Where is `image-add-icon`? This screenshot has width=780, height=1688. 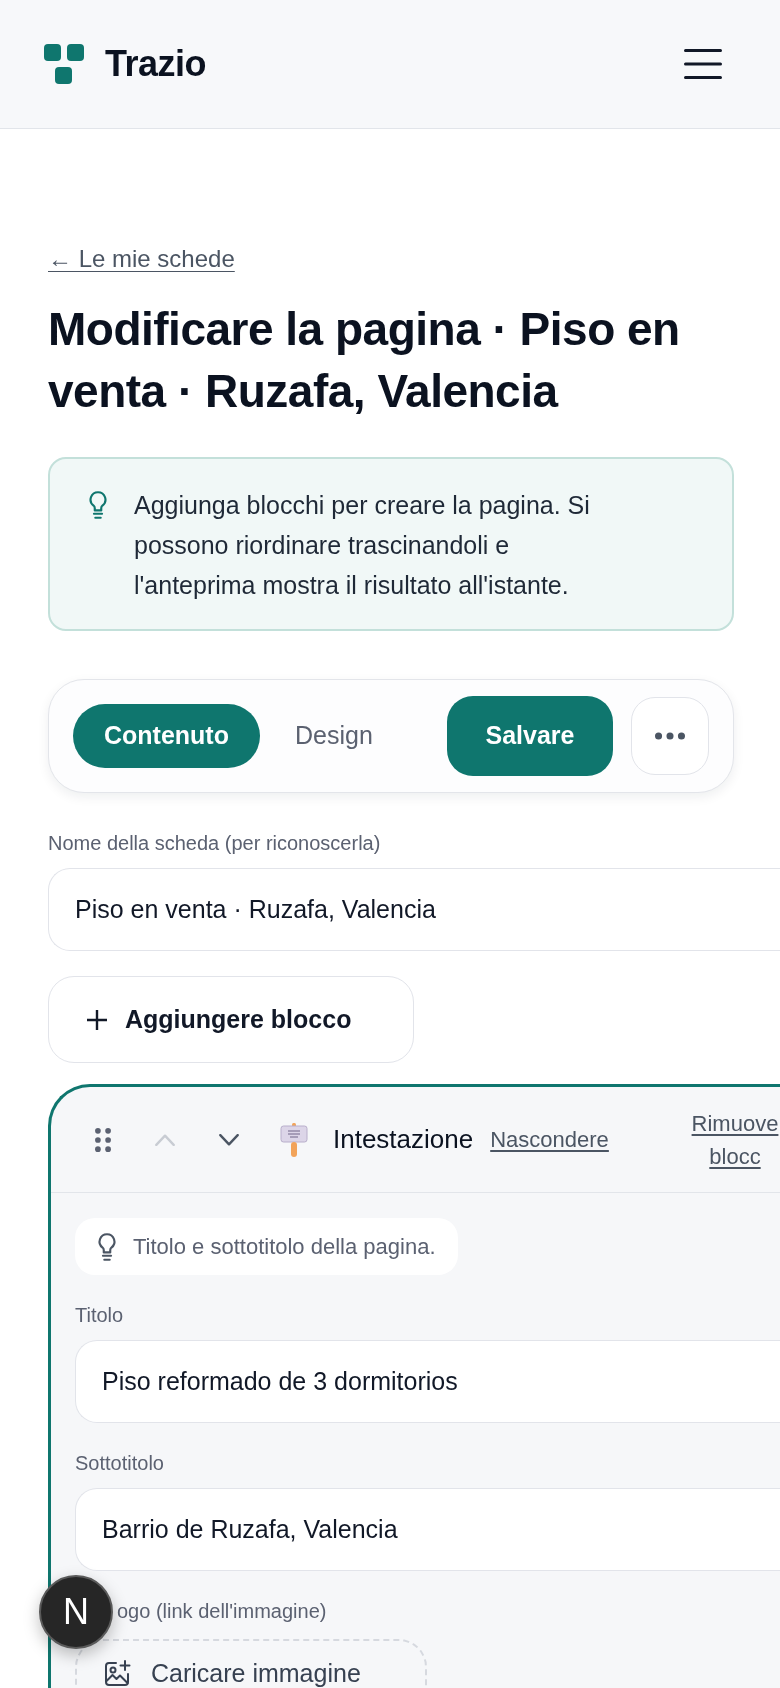
image-add-icon is located at coordinates (117, 1673).